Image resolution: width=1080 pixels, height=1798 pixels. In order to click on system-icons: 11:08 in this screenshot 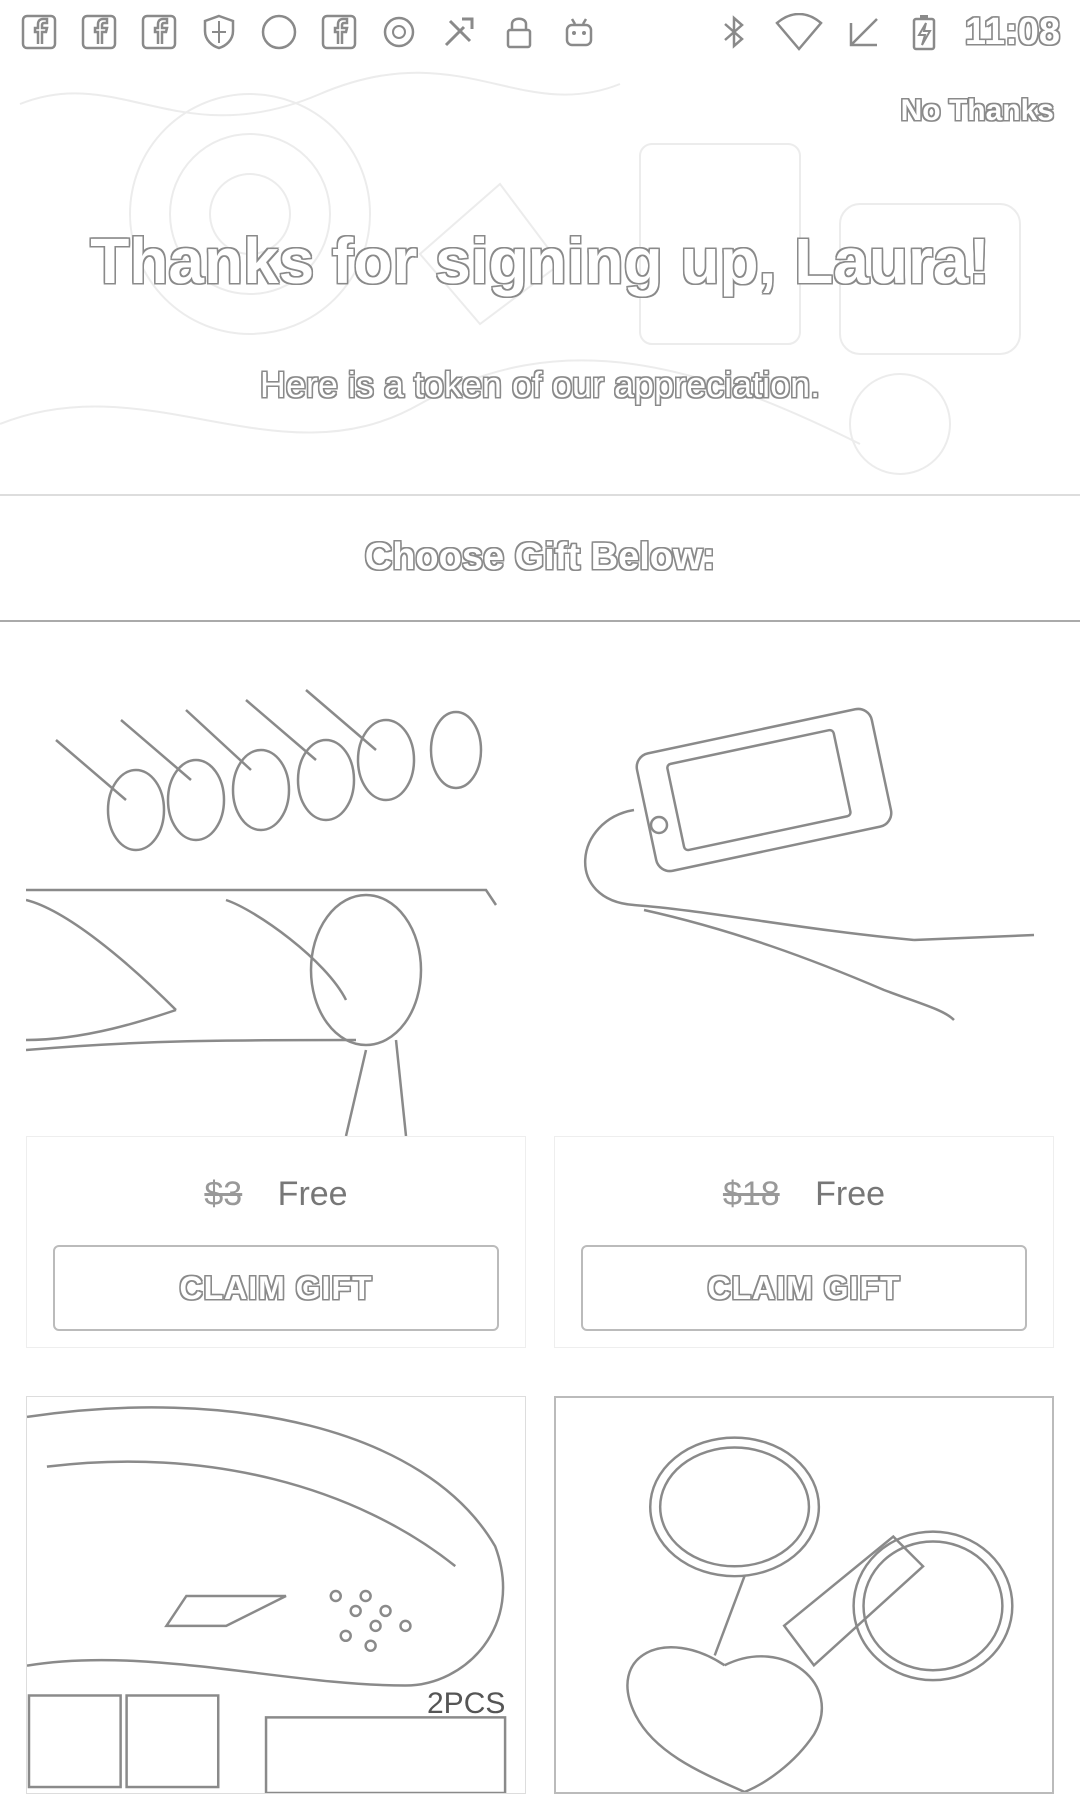, I will do `click(887, 32)`.